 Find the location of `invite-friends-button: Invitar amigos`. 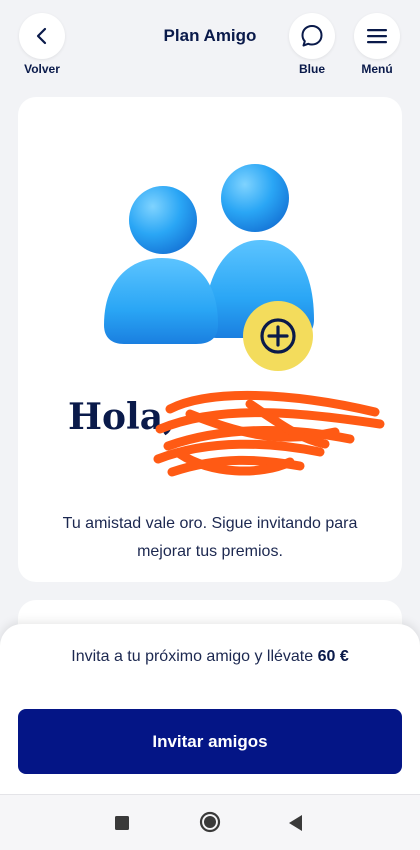

invite-friends-button: Invitar amigos is located at coordinates (210, 741).